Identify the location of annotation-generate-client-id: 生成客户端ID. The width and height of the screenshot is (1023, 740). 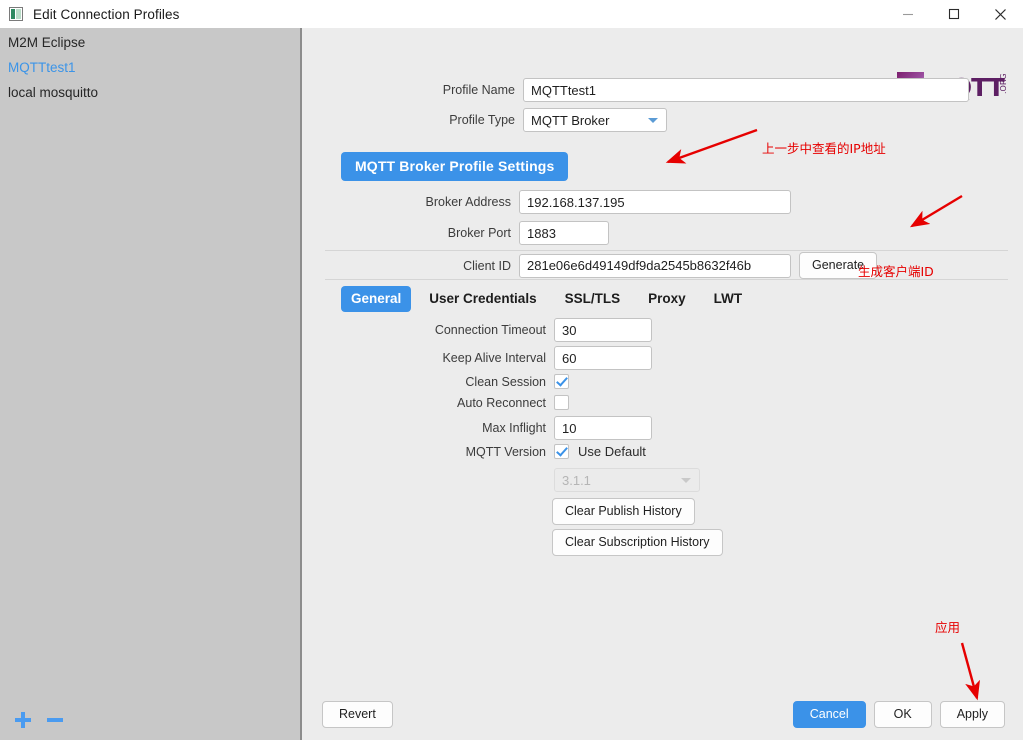
(896, 271).